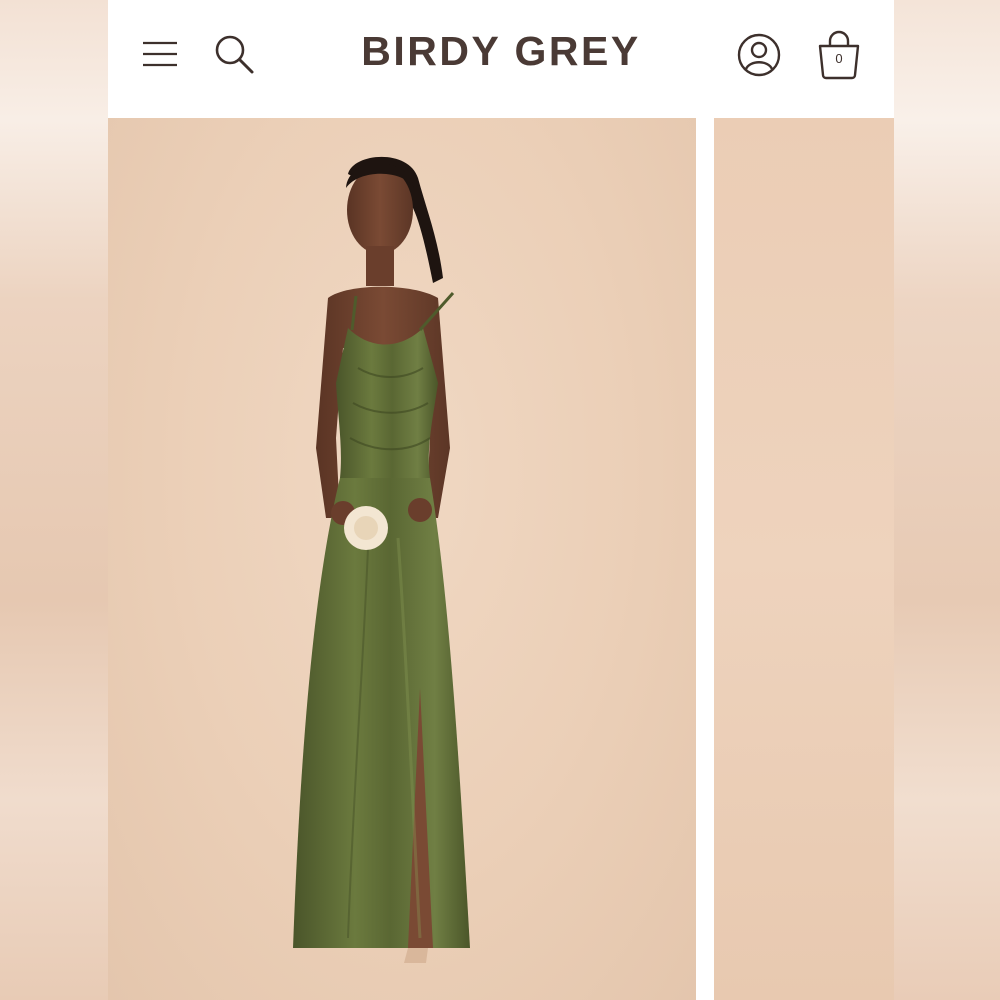 Image resolution: width=1000 pixels, height=1000 pixels. I want to click on cart-button: 0, so click(839, 54).